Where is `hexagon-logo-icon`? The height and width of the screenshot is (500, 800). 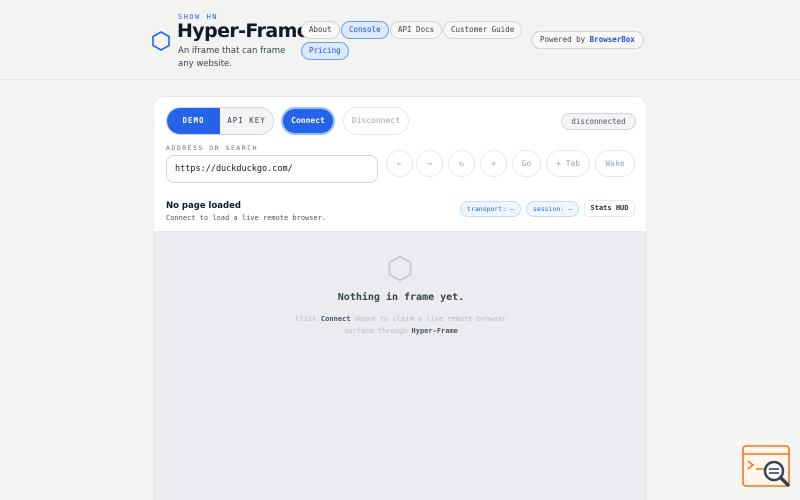 hexagon-logo-icon is located at coordinates (161, 41).